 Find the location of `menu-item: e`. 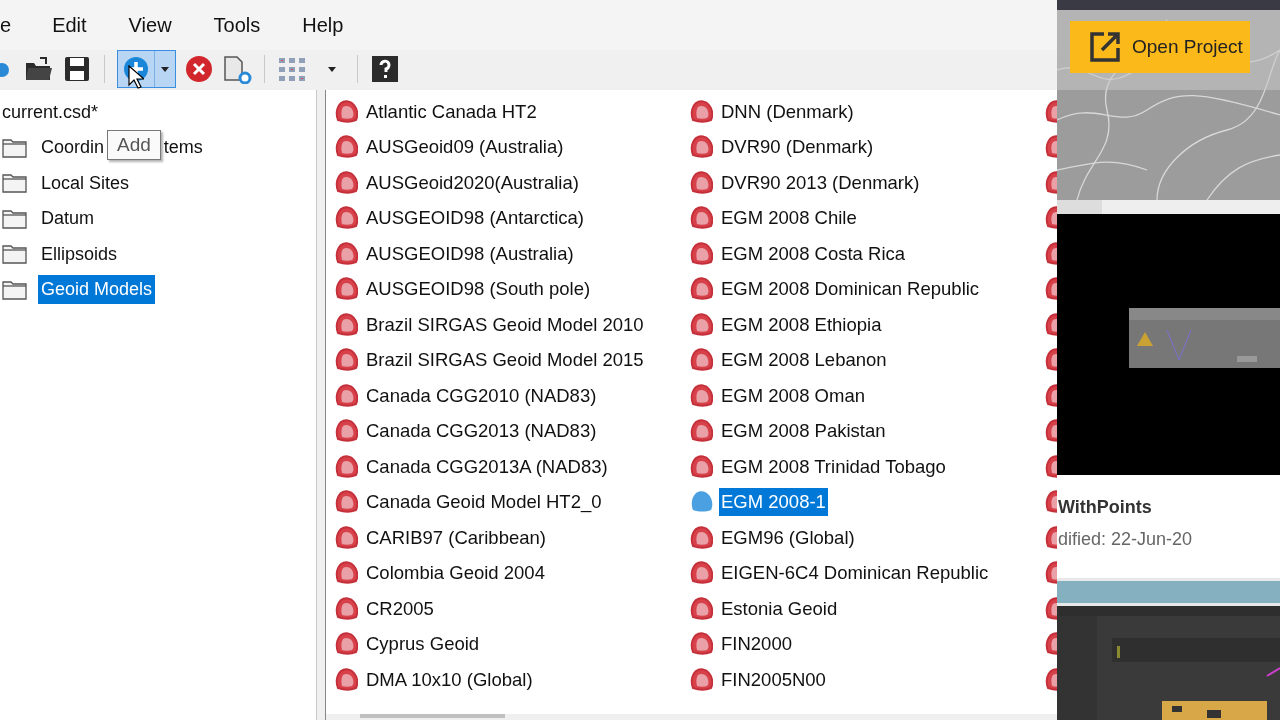

menu-item: e is located at coordinates (16, 25).